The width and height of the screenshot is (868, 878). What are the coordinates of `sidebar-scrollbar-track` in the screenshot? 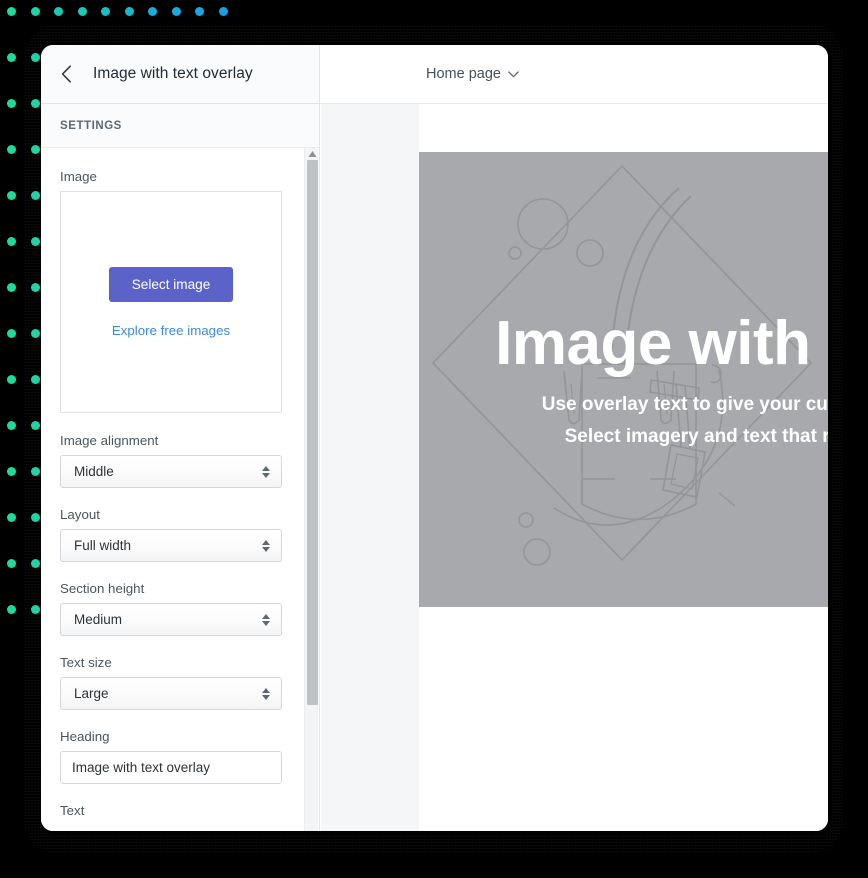 It's located at (311, 489).